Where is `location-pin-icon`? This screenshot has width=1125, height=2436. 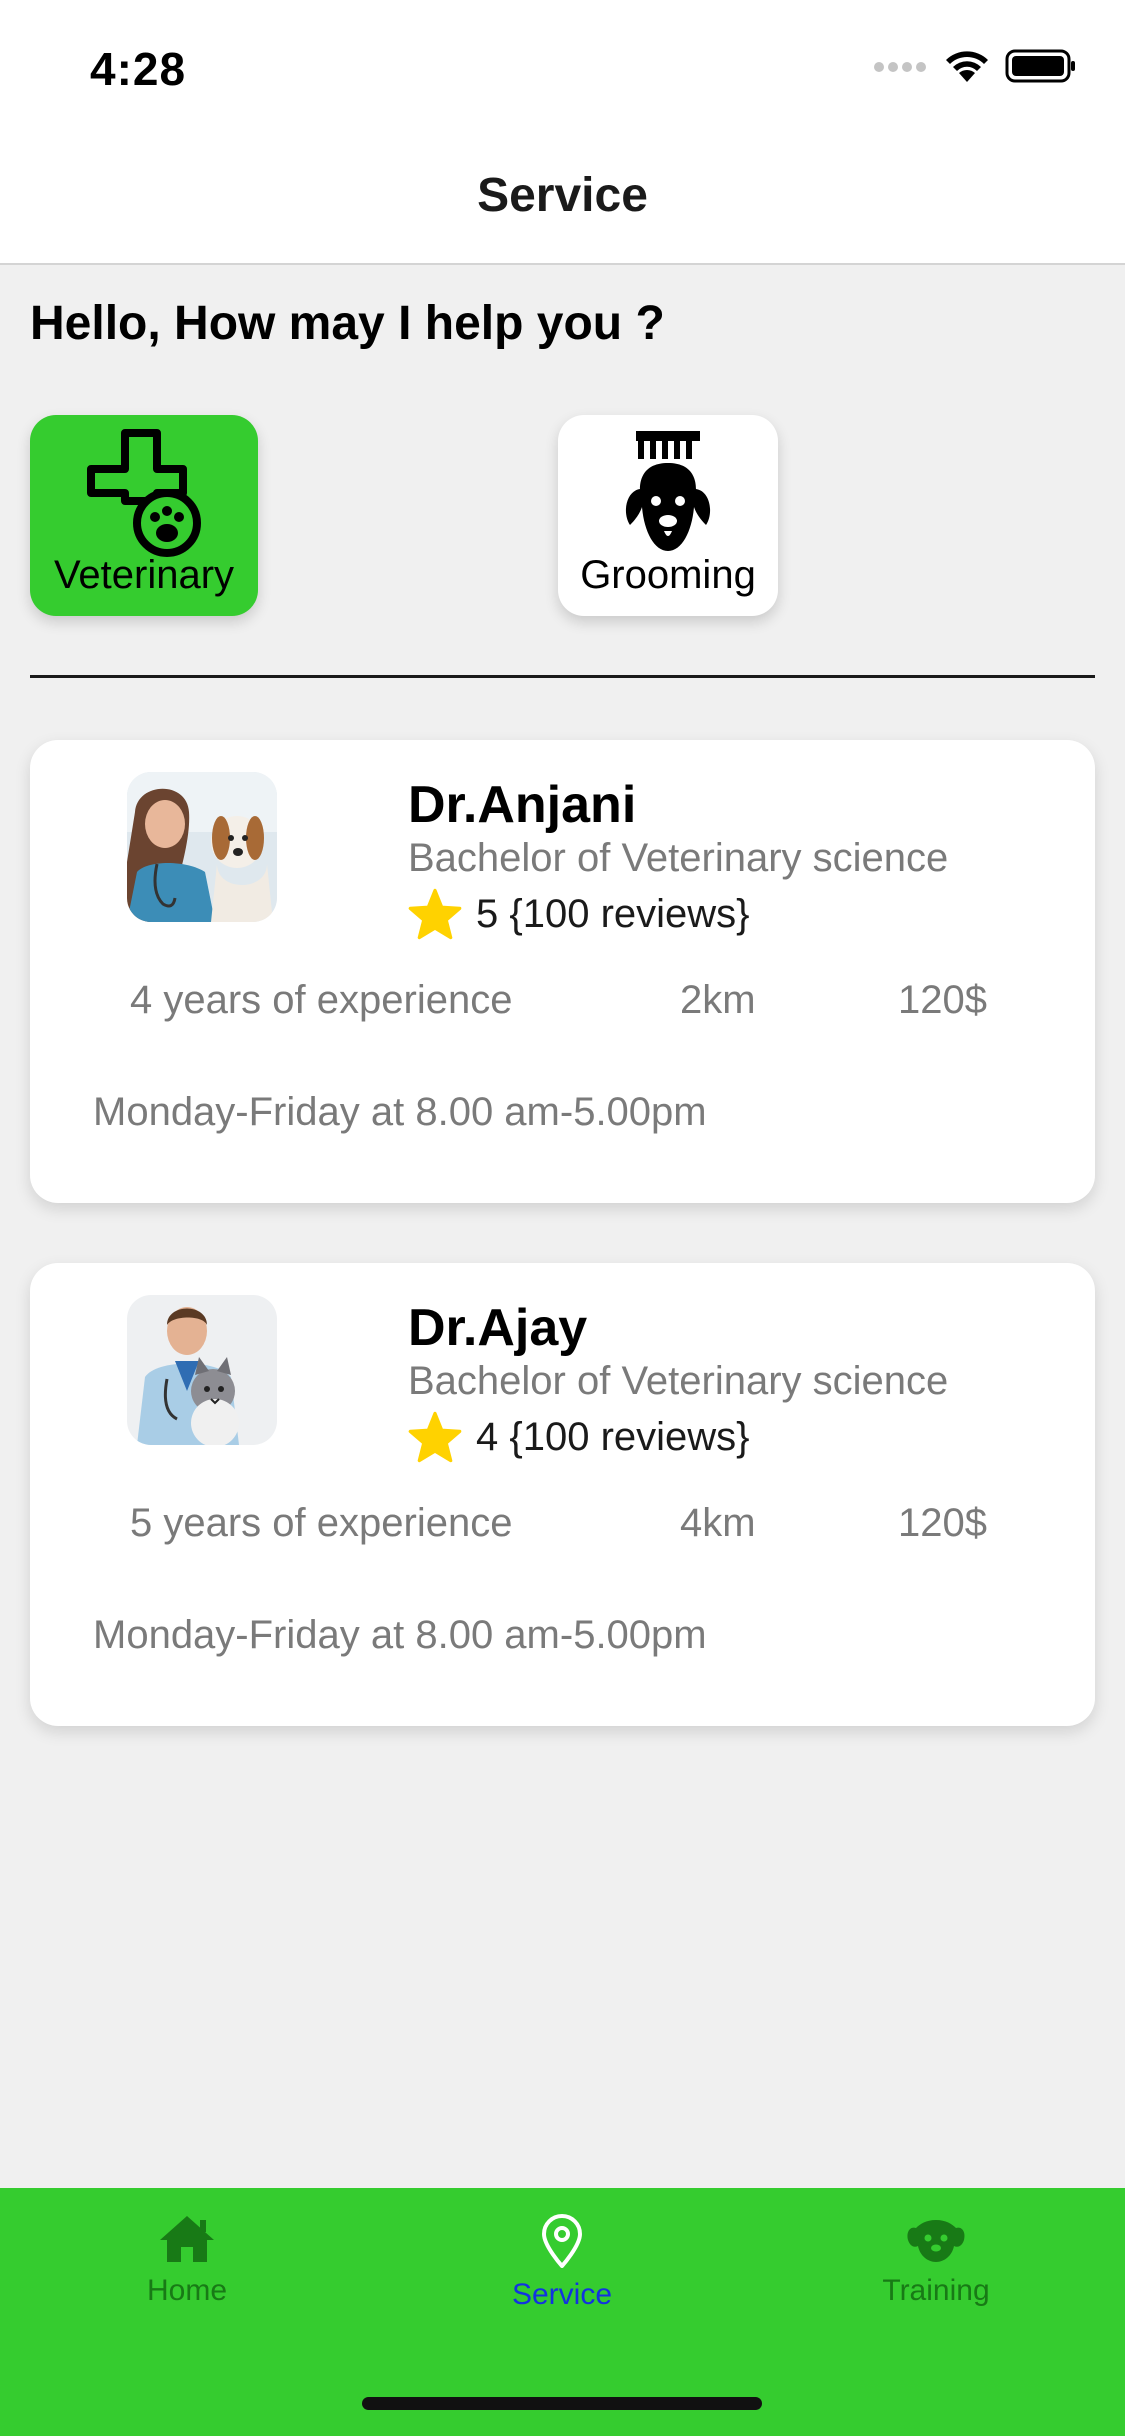 location-pin-icon is located at coordinates (562, 2241).